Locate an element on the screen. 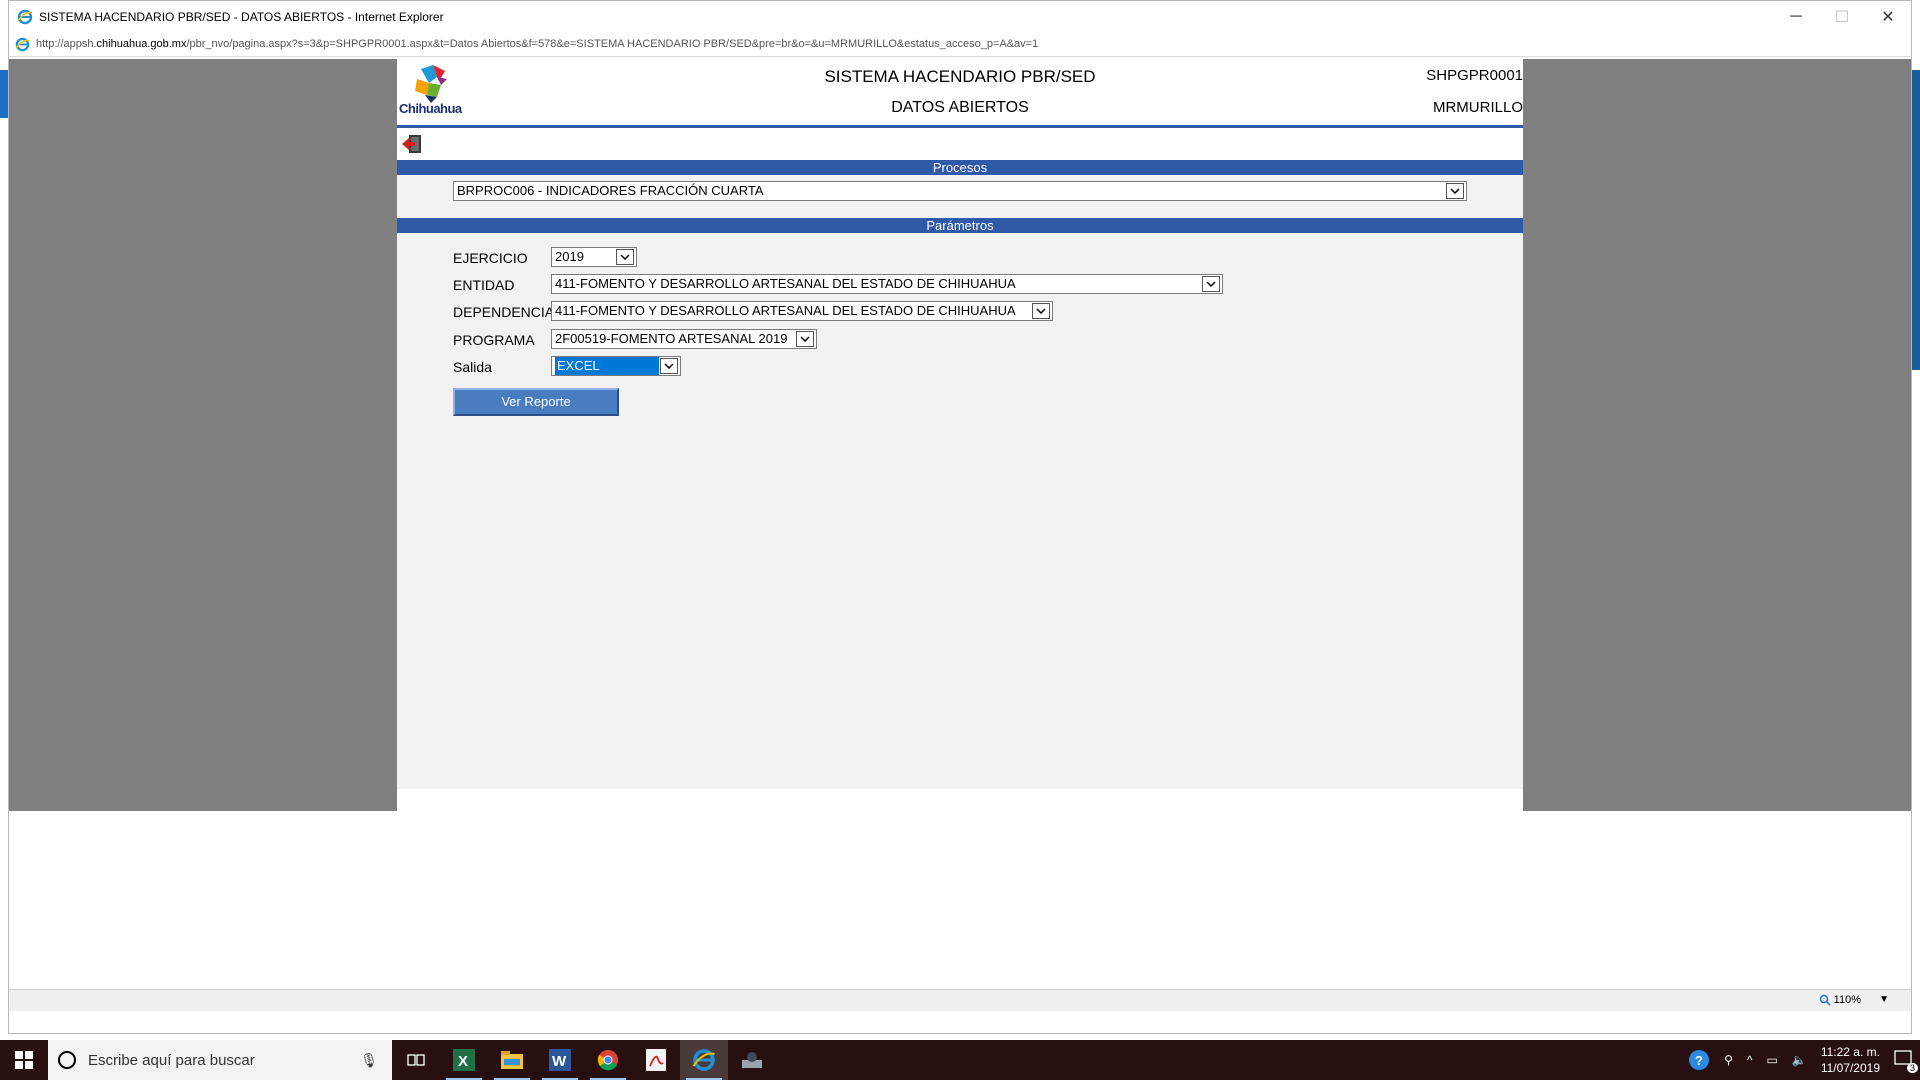  task-view-icon is located at coordinates (416, 1060).